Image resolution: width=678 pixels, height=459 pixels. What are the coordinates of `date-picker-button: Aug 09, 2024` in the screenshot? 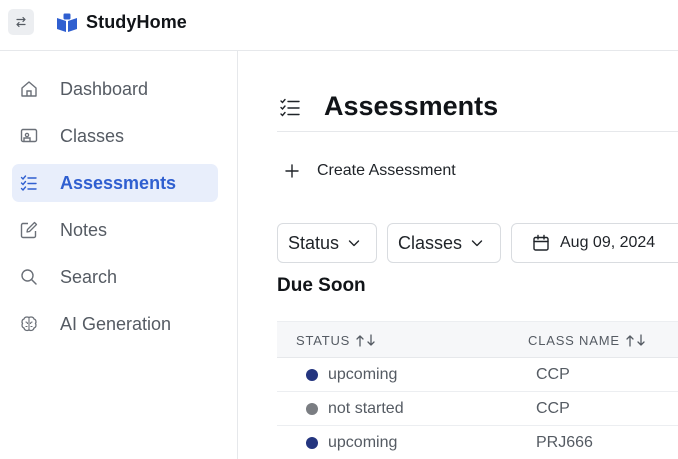 It's located at (594, 243).